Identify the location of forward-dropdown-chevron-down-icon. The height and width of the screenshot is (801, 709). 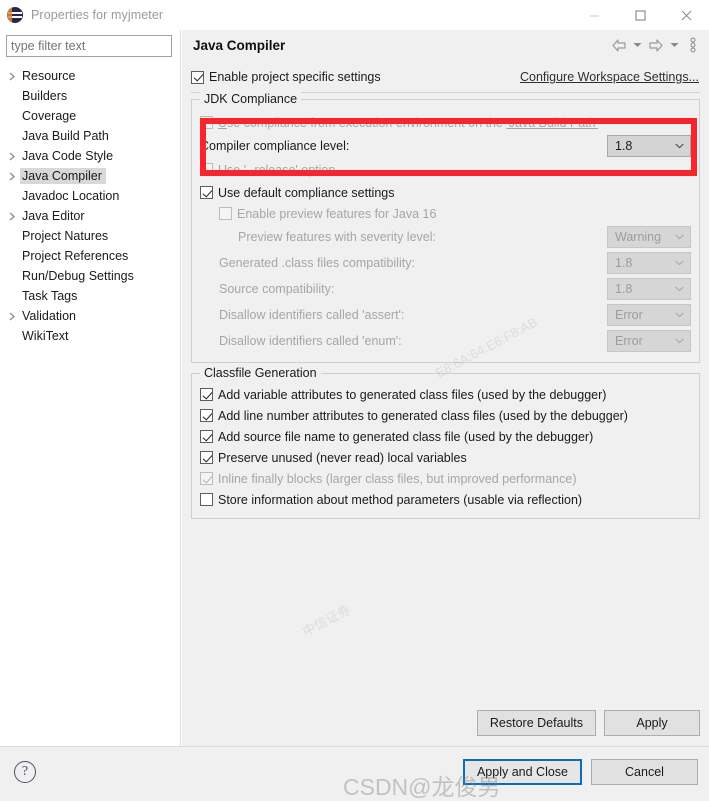
(674, 45).